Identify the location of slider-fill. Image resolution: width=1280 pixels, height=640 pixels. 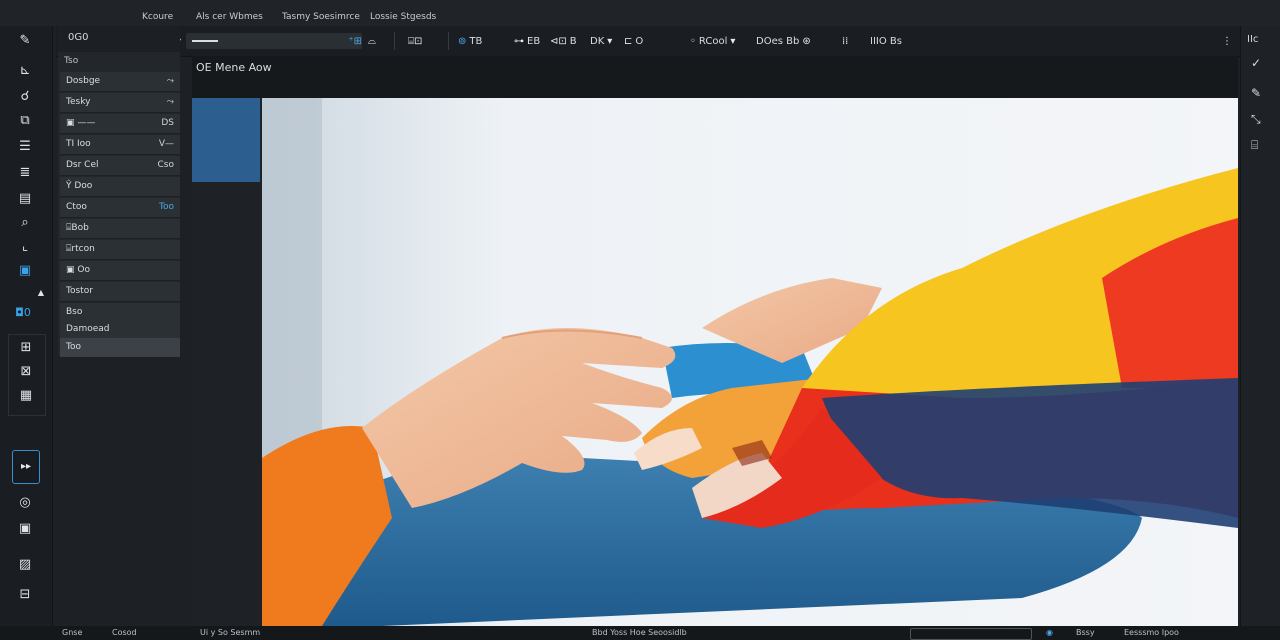
(205, 41).